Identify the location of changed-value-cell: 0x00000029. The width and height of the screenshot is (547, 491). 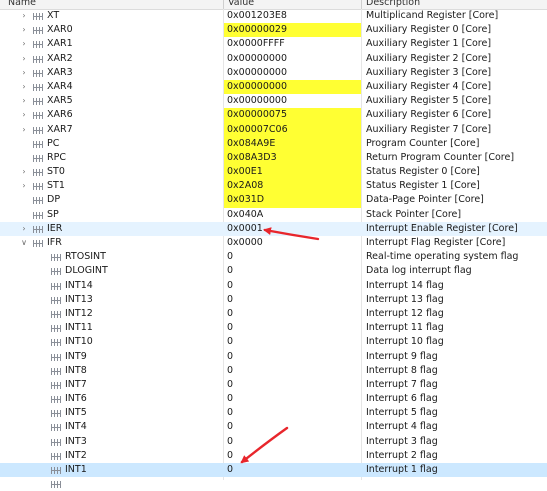
(292, 30).